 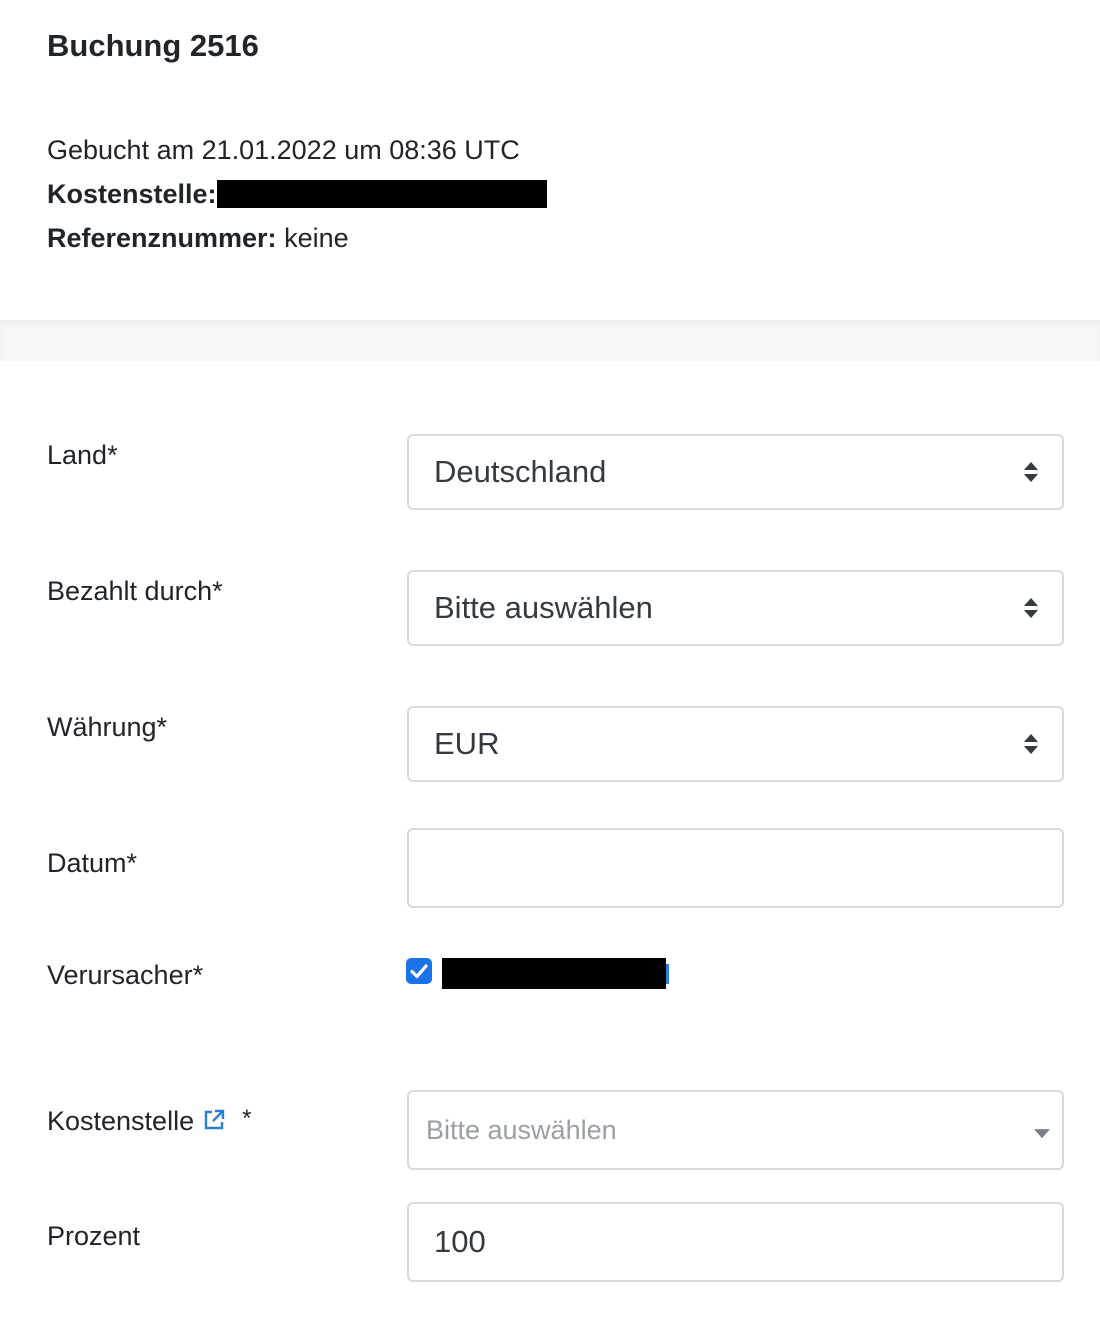 I want to click on country-select-value: Deutschland, so click(x=520, y=471).